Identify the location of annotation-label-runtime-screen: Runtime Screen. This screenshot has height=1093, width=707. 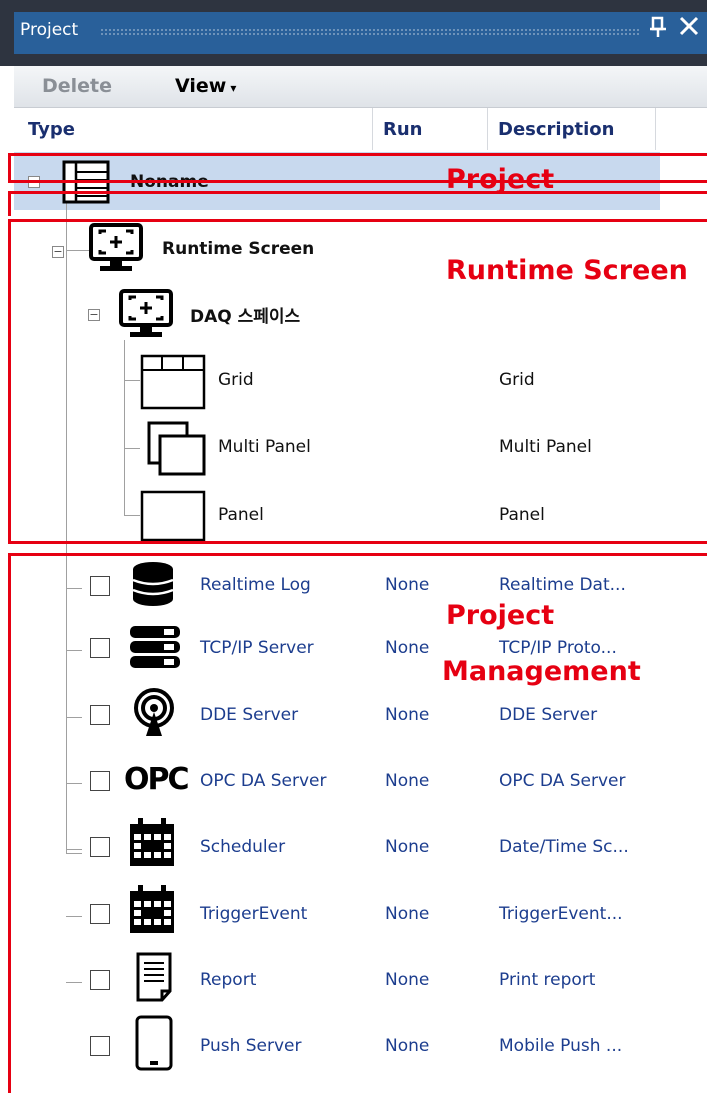
(567, 270).